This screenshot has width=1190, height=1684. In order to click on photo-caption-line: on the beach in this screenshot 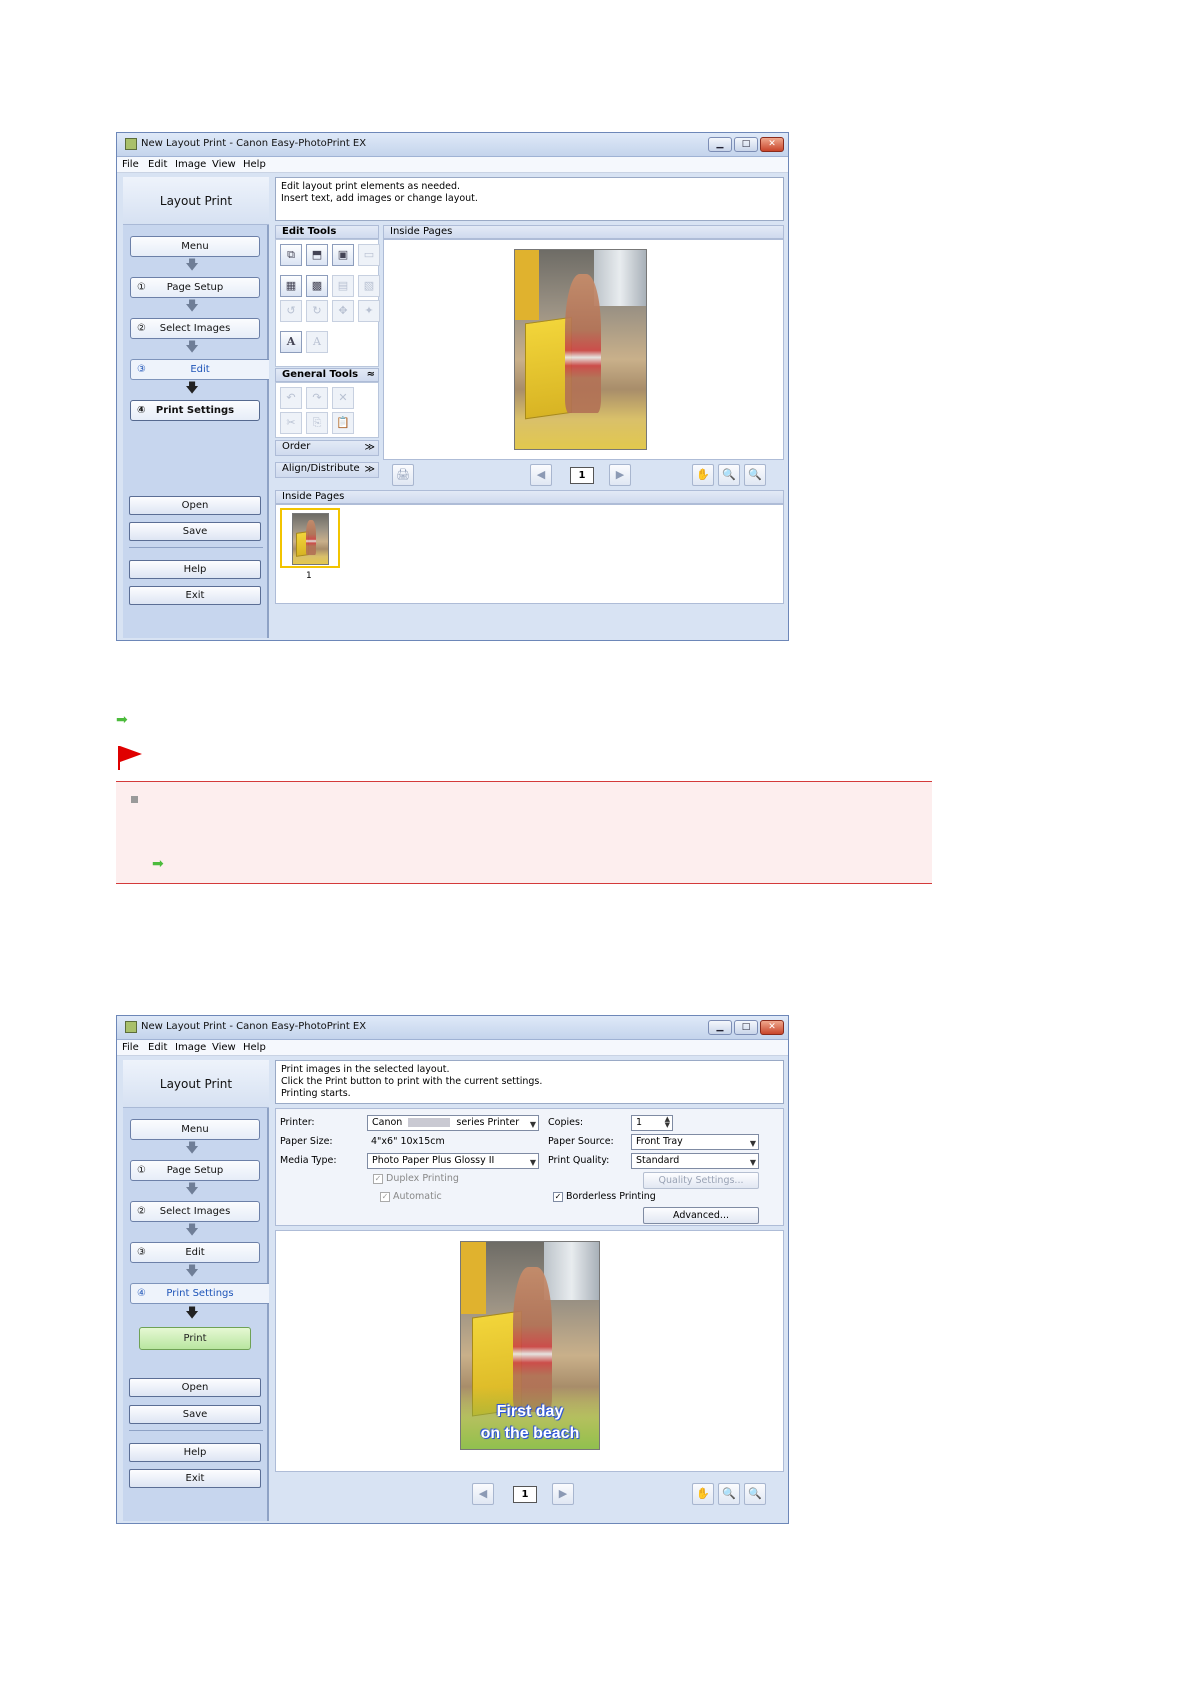, I will do `click(530, 1433)`.